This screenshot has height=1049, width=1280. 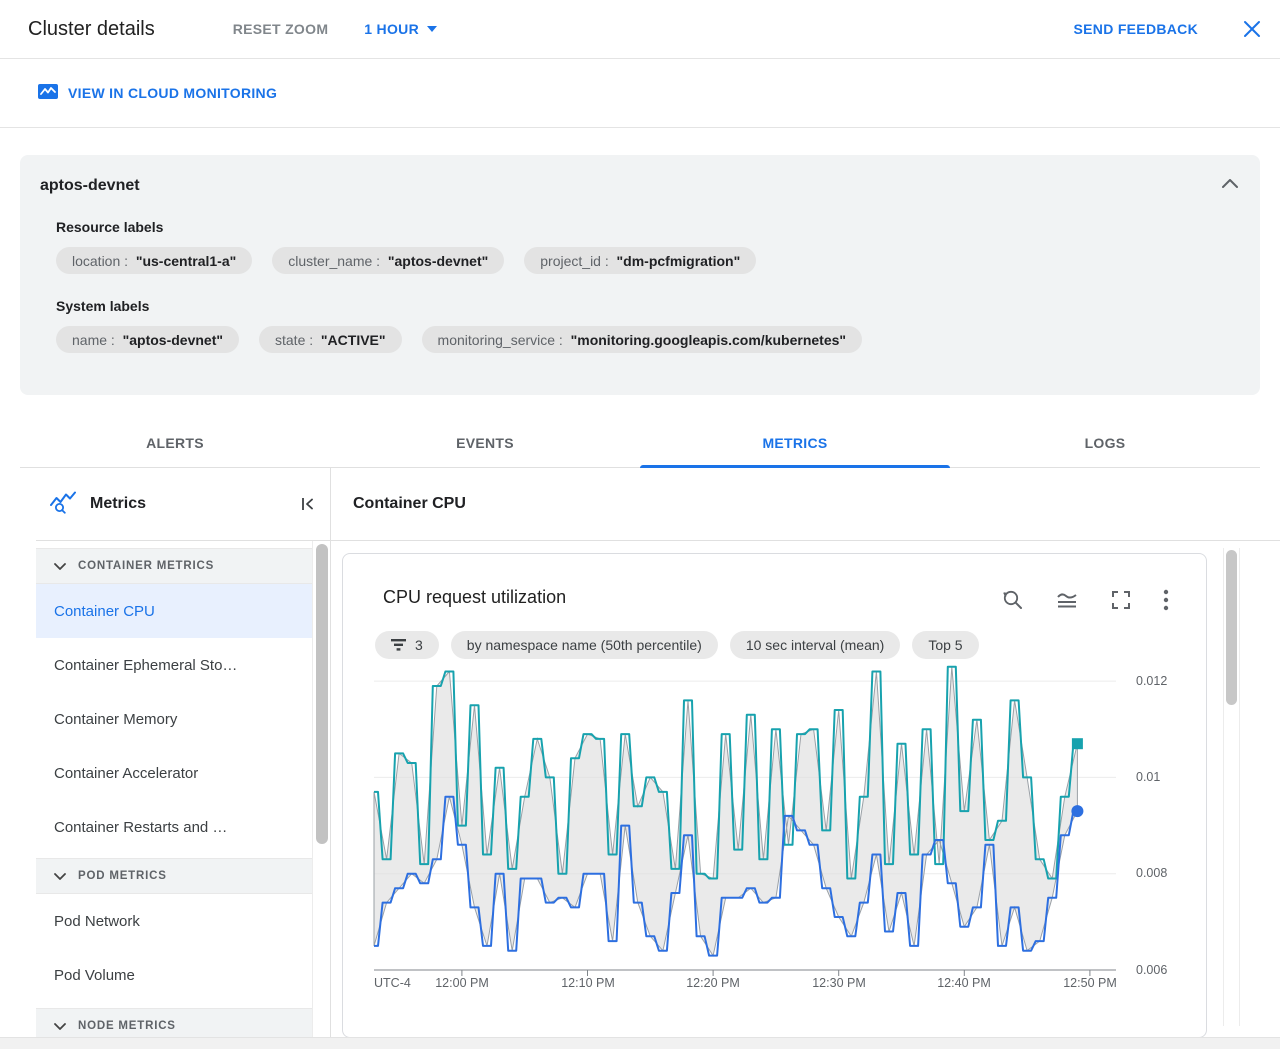 What do you see at coordinates (298, 340) in the screenshot?
I see `chip-key: state` at bounding box center [298, 340].